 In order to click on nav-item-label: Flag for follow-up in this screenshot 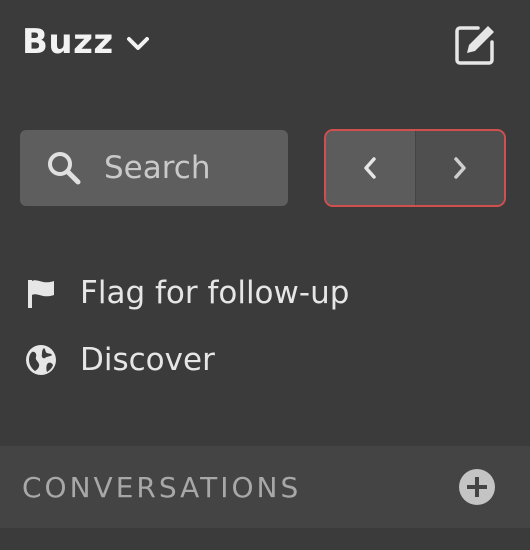, I will do `click(215, 293)`.